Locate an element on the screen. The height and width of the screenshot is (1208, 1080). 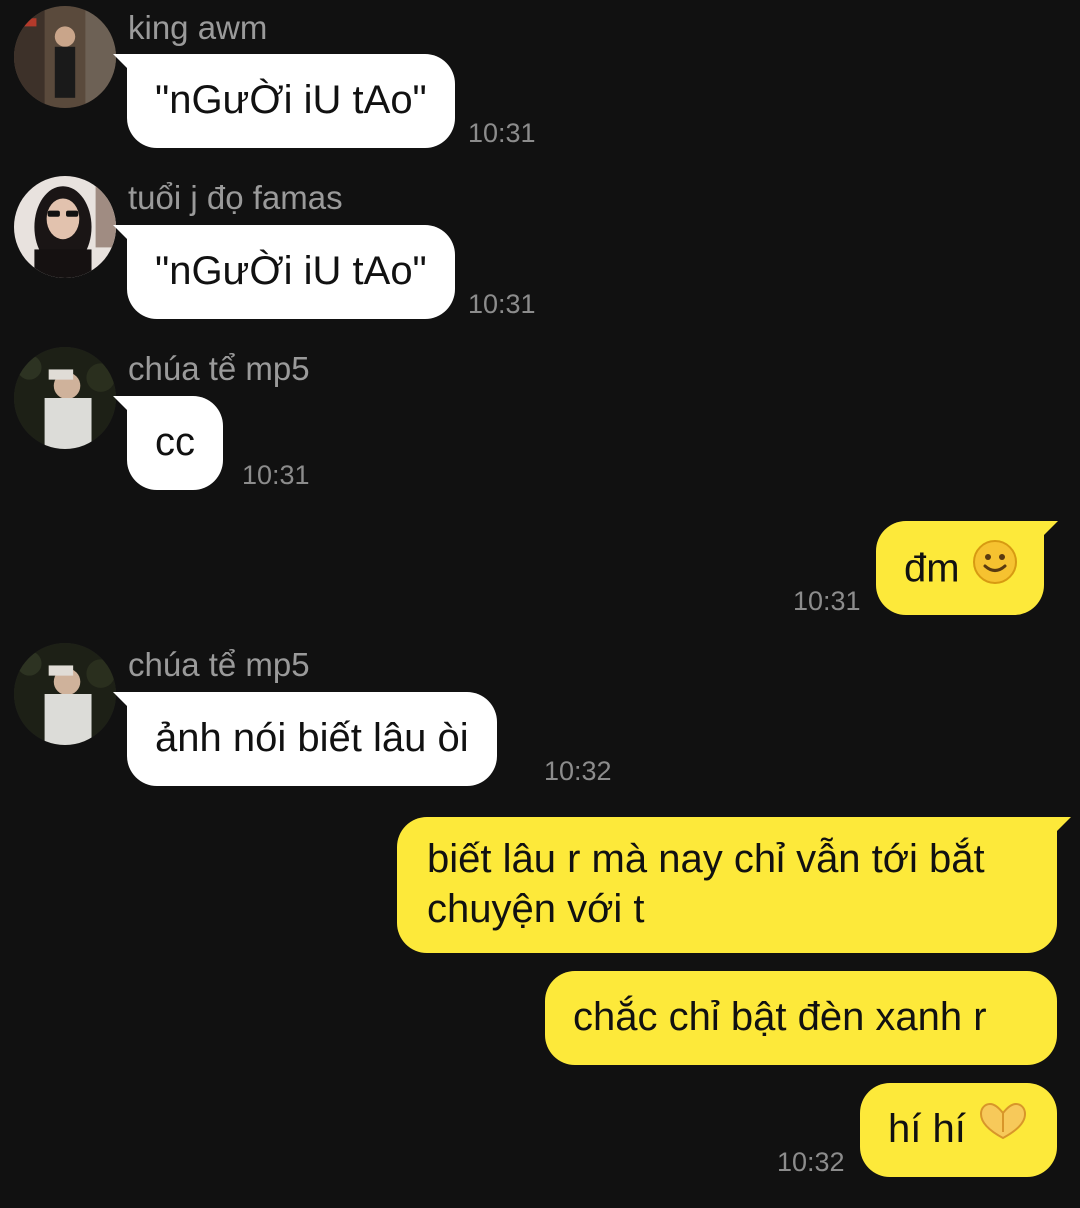
incoming-message-bubble: cc is located at coordinates (168, 443).